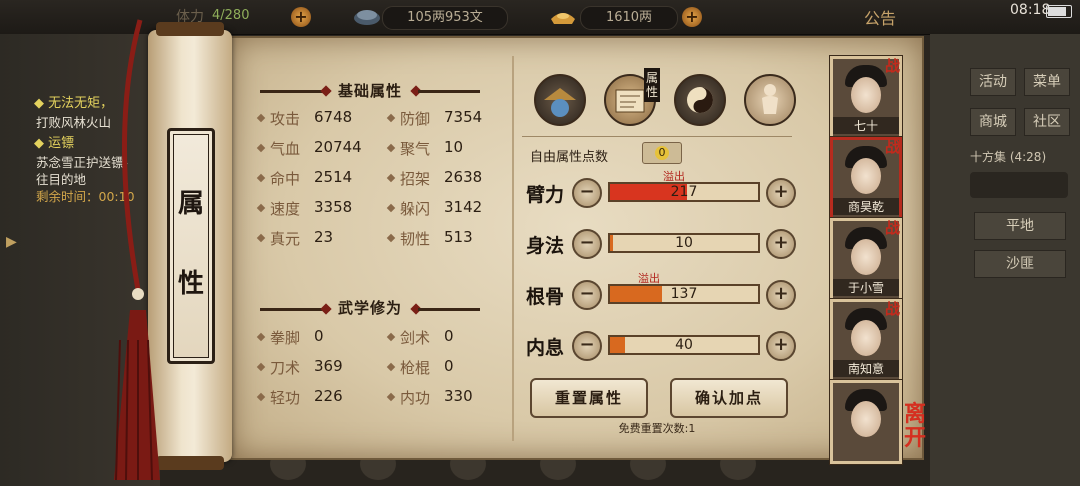 The height and width of the screenshot is (486, 1080). I want to click on collapse-arrow-icon: ▶, so click(12, 242).